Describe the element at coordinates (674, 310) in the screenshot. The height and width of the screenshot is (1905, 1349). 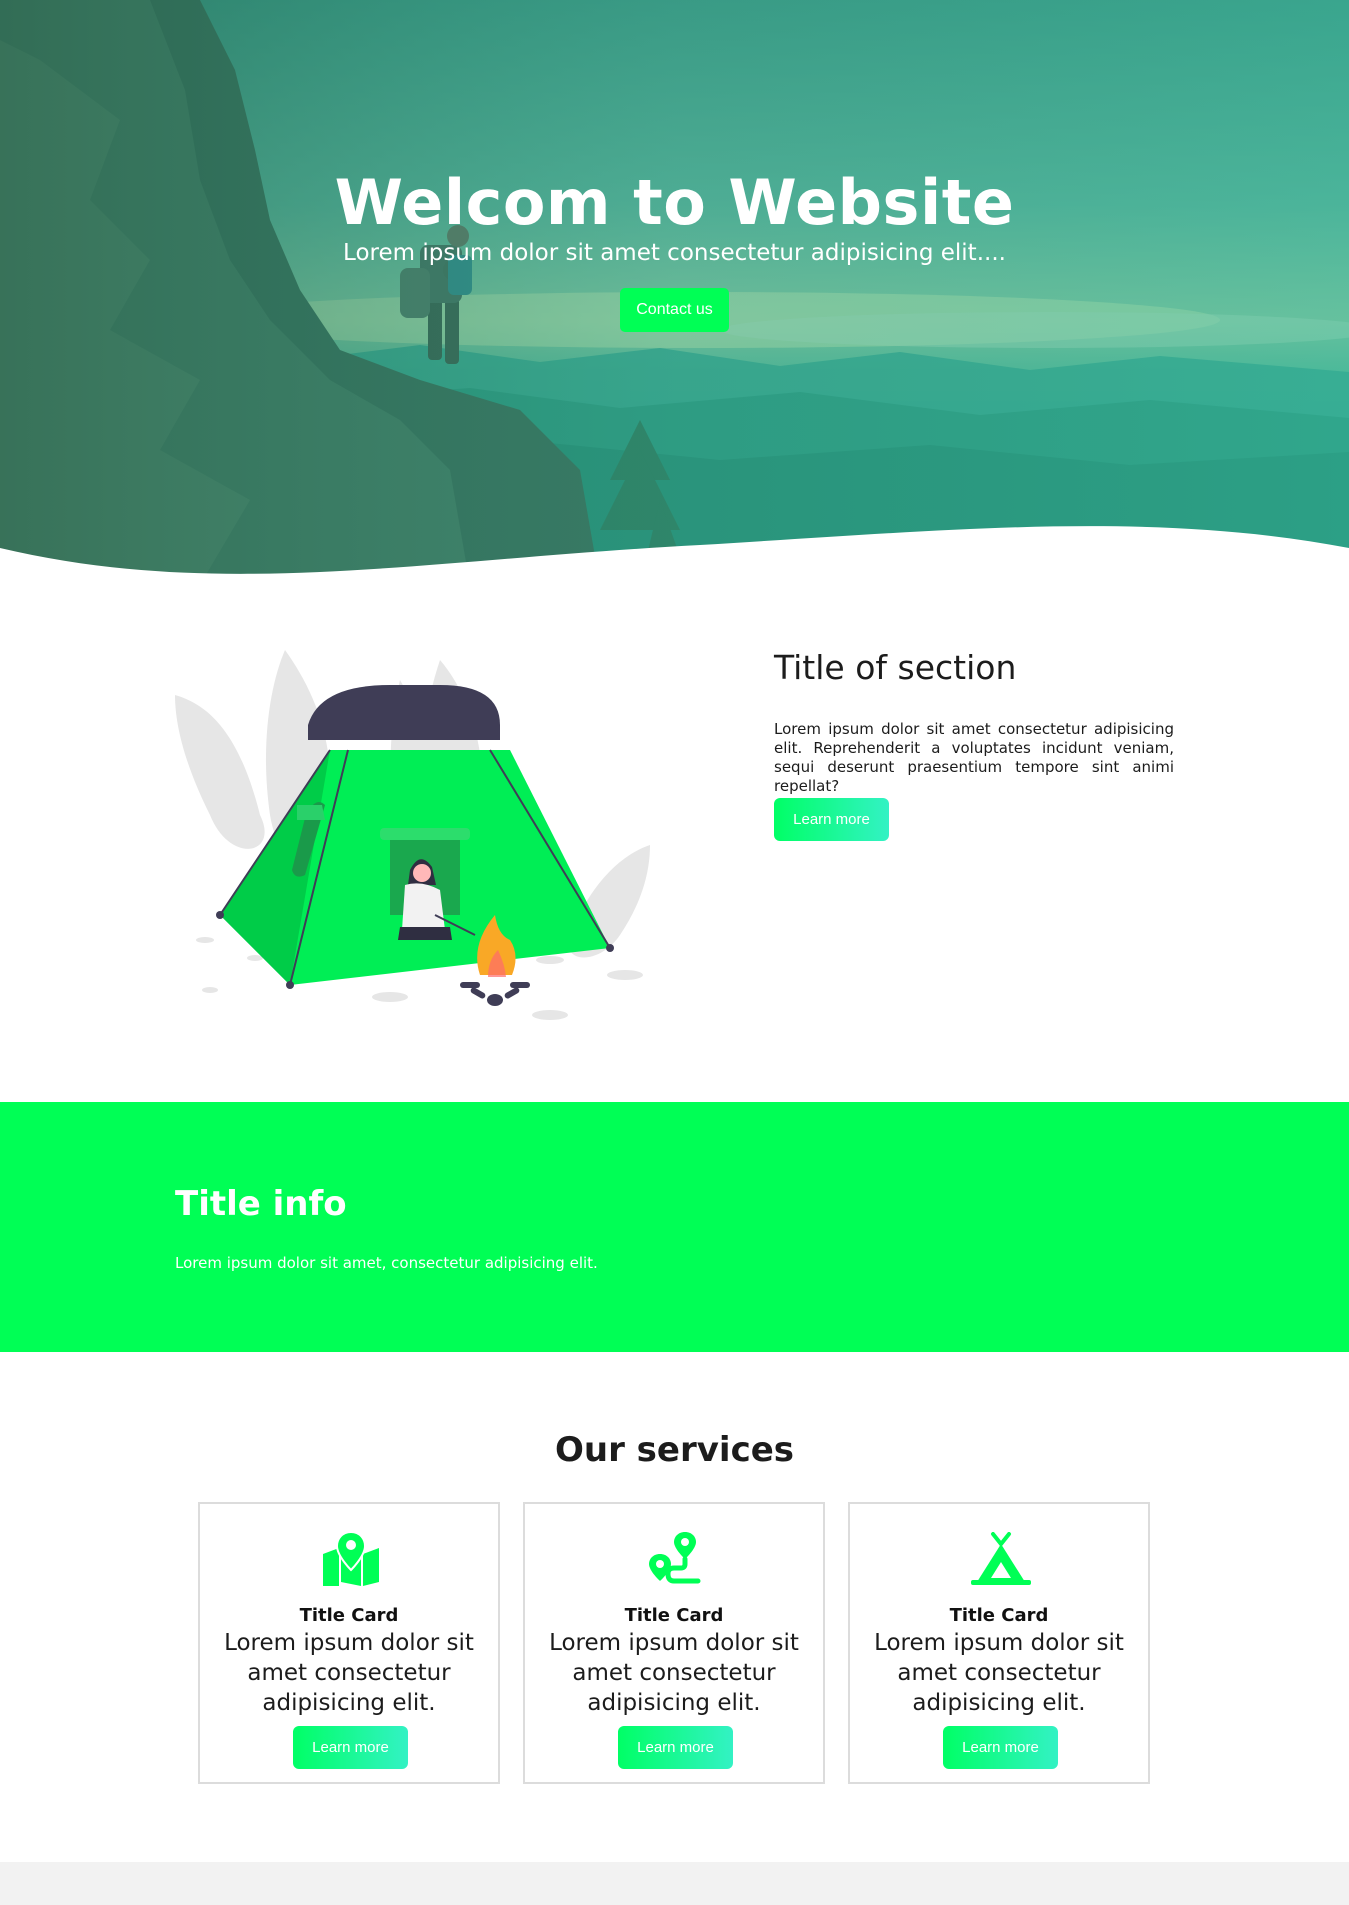
I see `contact-us-button: Contact us` at that location.